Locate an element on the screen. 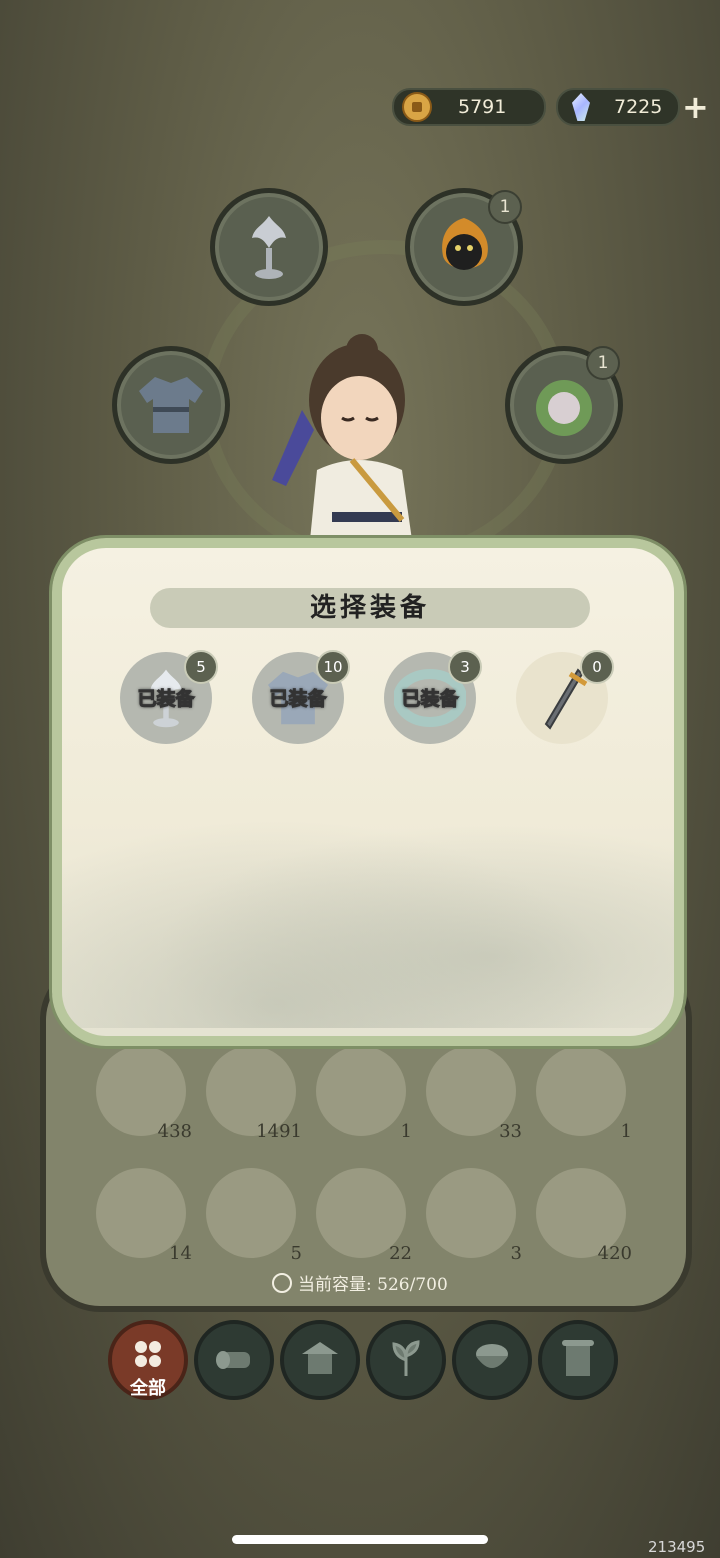 This screenshot has height=1558, width=720. inventory-item-herbs: 438 is located at coordinates (144, 1094).